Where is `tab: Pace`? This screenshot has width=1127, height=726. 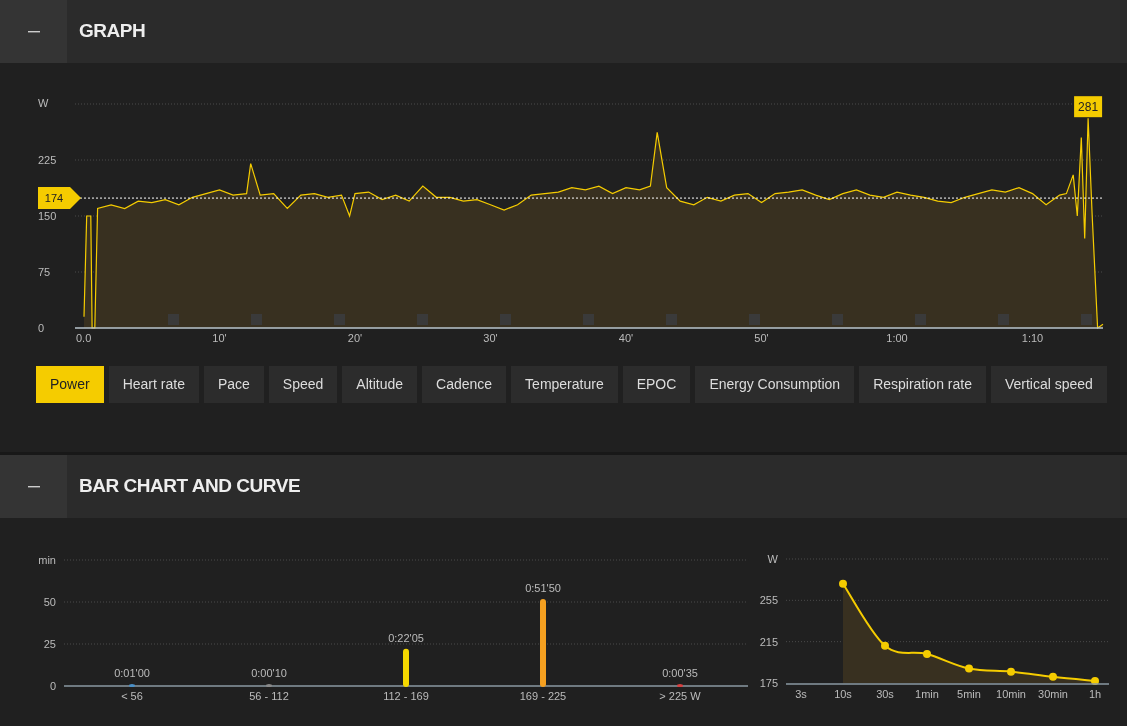
tab: Pace is located at coordinates (233, 384).